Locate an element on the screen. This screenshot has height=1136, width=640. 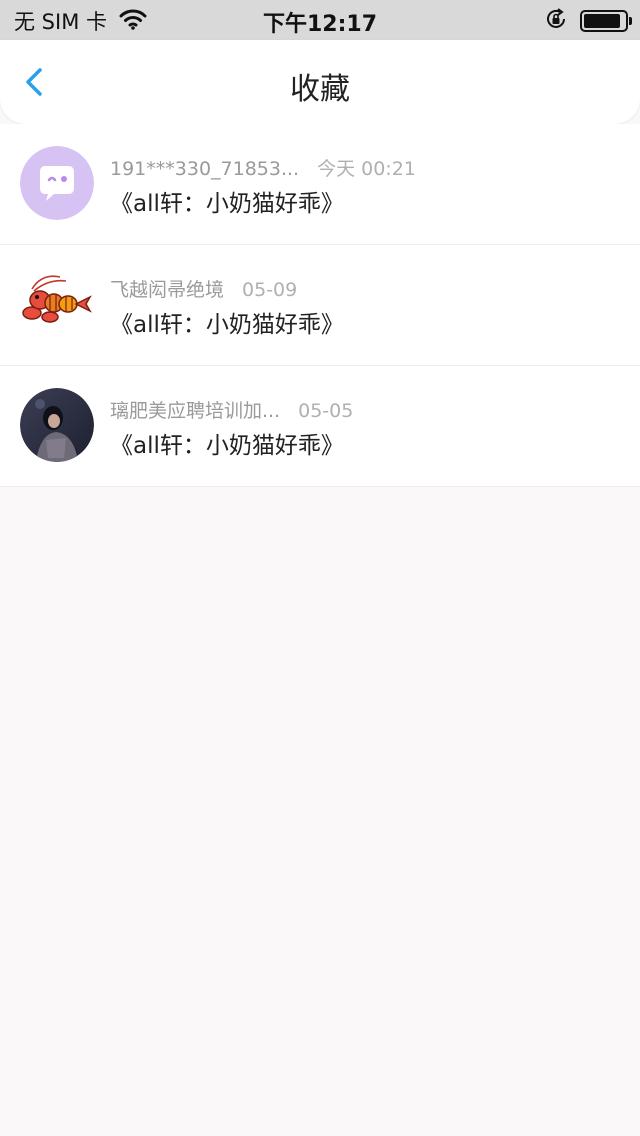
sender-name: 飞越闳帚绝境 is located at coordinates (167, 290).